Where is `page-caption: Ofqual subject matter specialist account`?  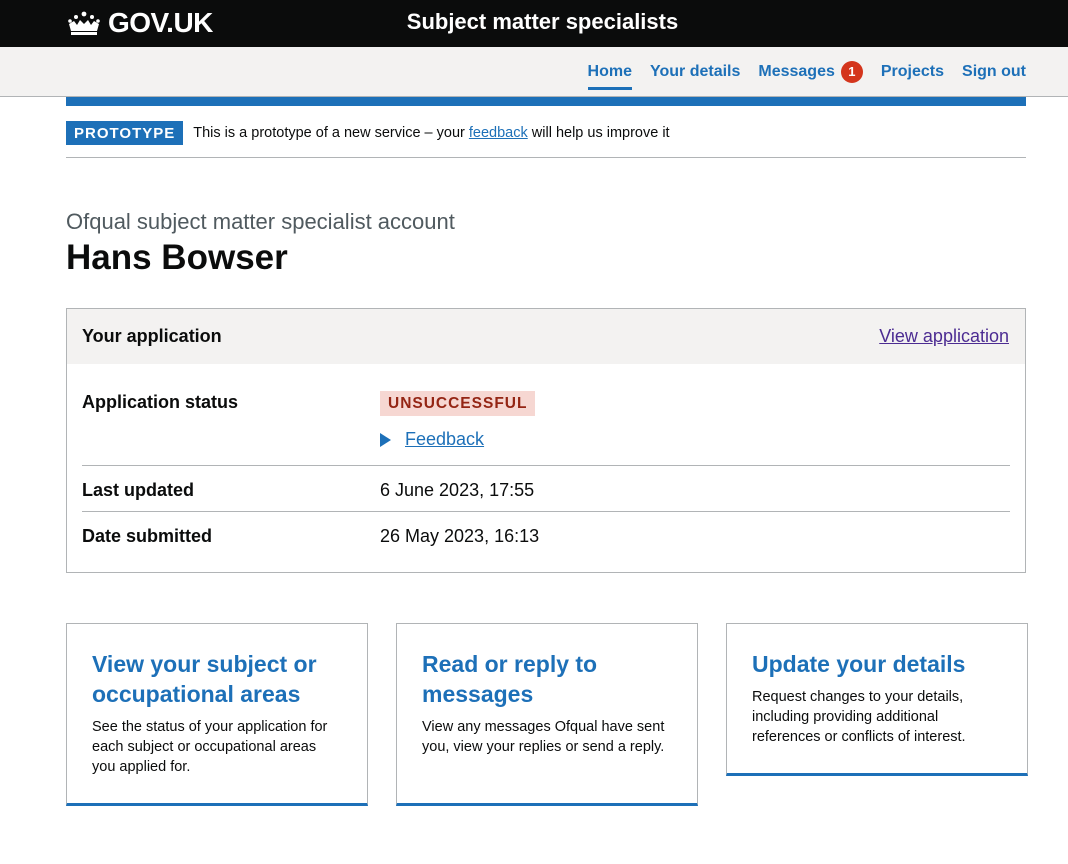 page-caption: Ofqual subject matter specialist account is located at coordinates (260, 221).